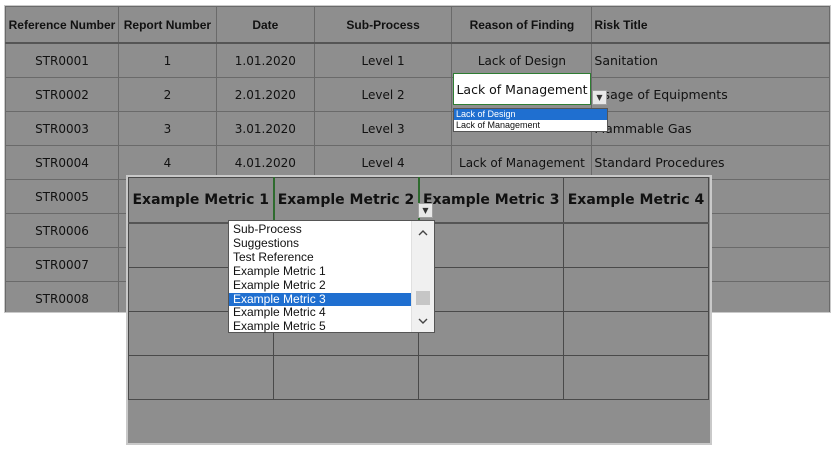 The height and width of the screenshot is (449, 834). I want to click on cell-sub-process: Level 2, so click(383, 94).